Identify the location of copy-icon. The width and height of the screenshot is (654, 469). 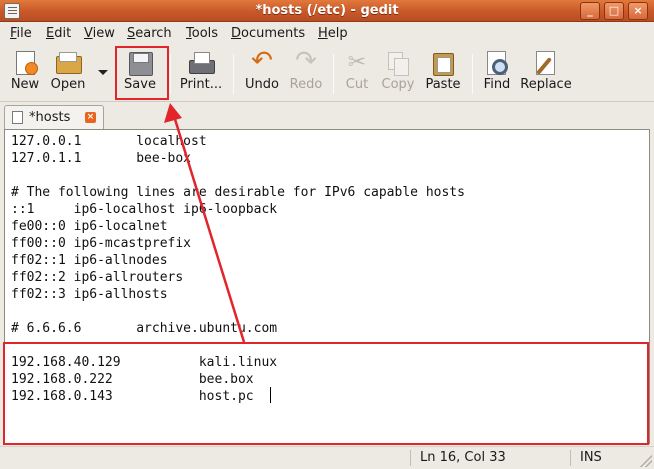
(398, 63).